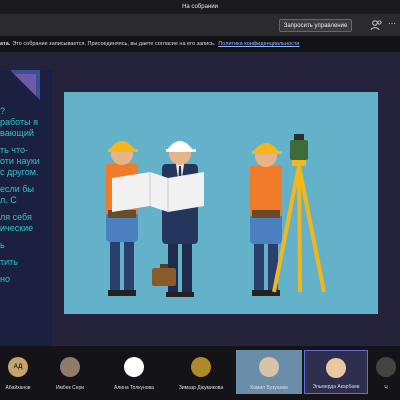 The image size is (400, 400). I want to click on participant-name: Камил Бузуанва, so click(269, 388).